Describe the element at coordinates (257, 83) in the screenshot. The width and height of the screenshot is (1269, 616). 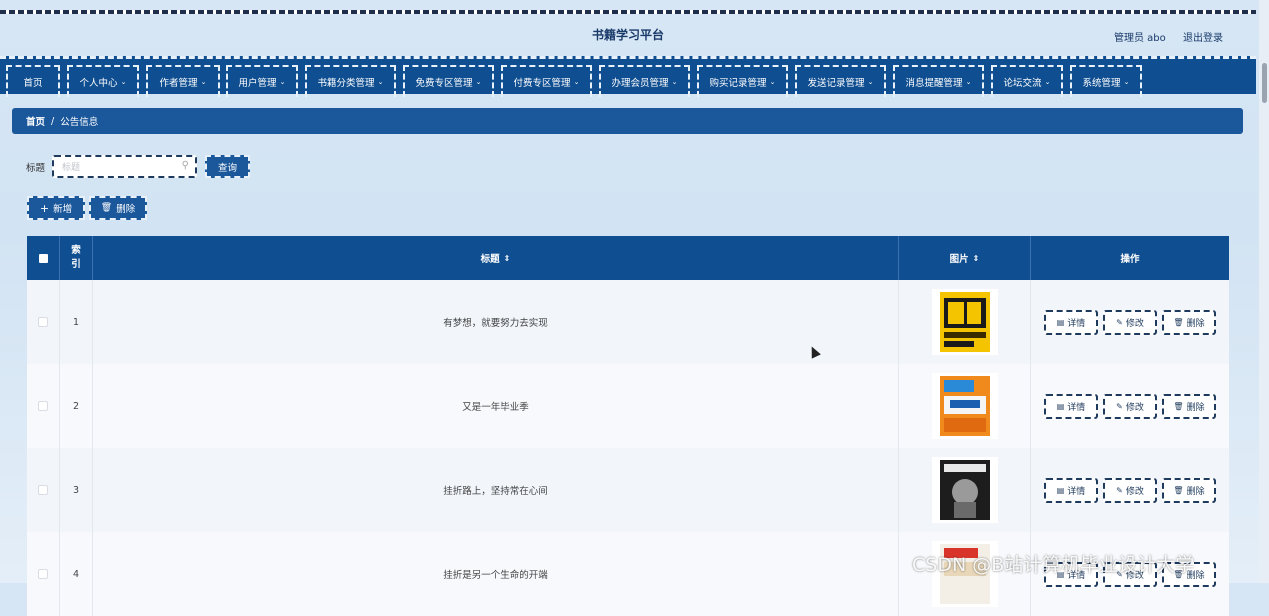
I see `nav-label: 用户管理` at that location.